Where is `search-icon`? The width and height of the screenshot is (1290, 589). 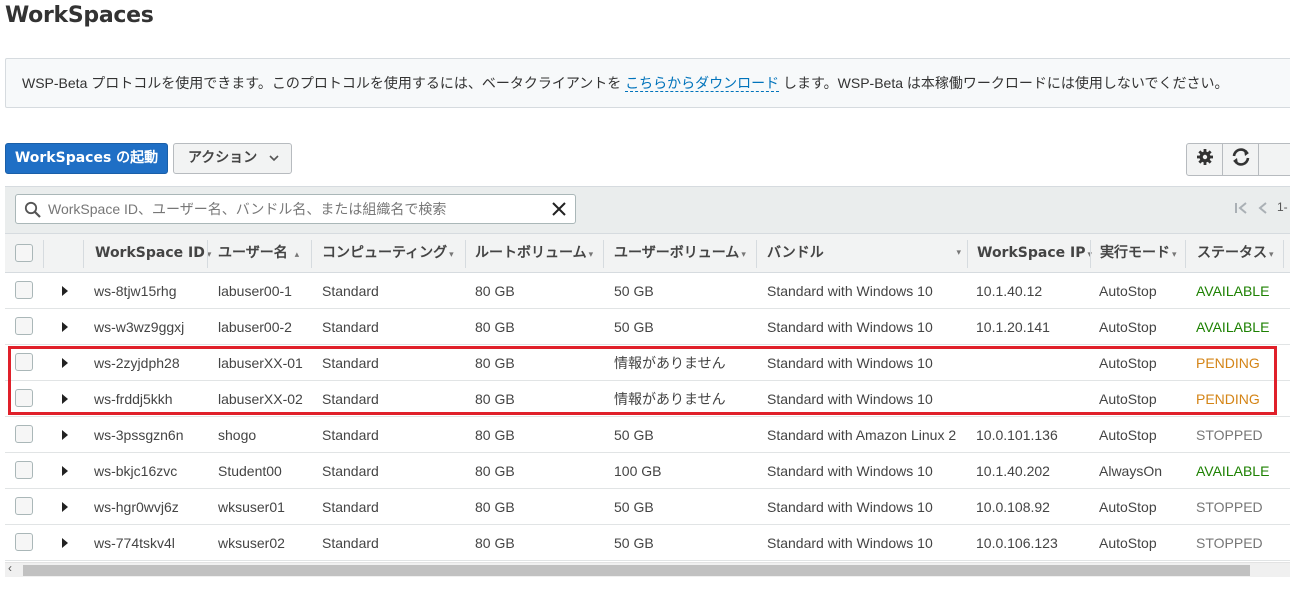 search-icon is located at coordinates (33, 212).